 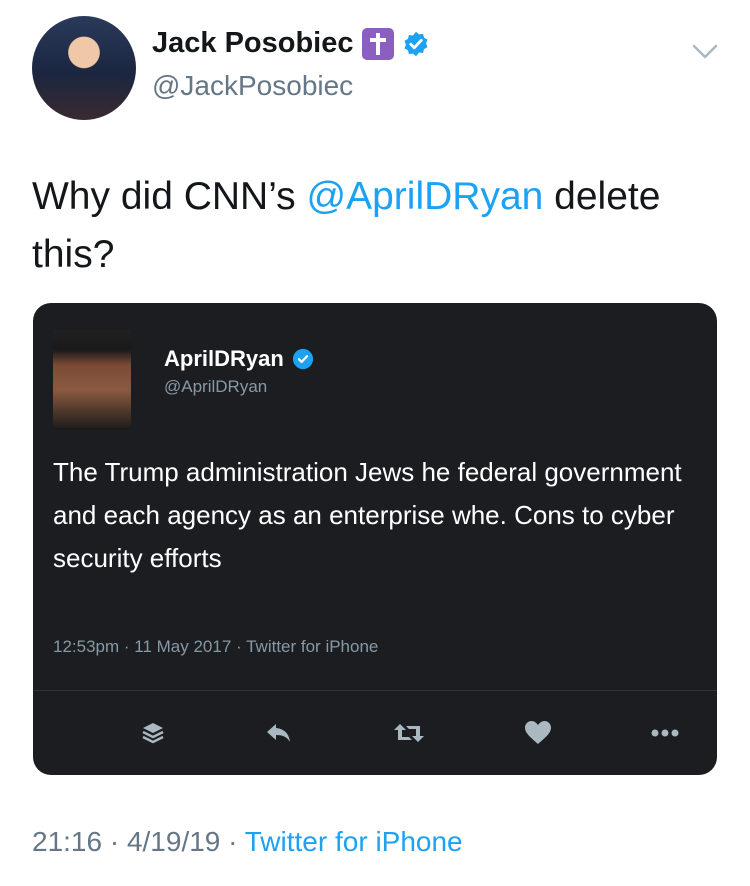 What do you see at coordinates (279, 733) in the screenshot?
I see `reply-icon` at bounding box center [279, 733].